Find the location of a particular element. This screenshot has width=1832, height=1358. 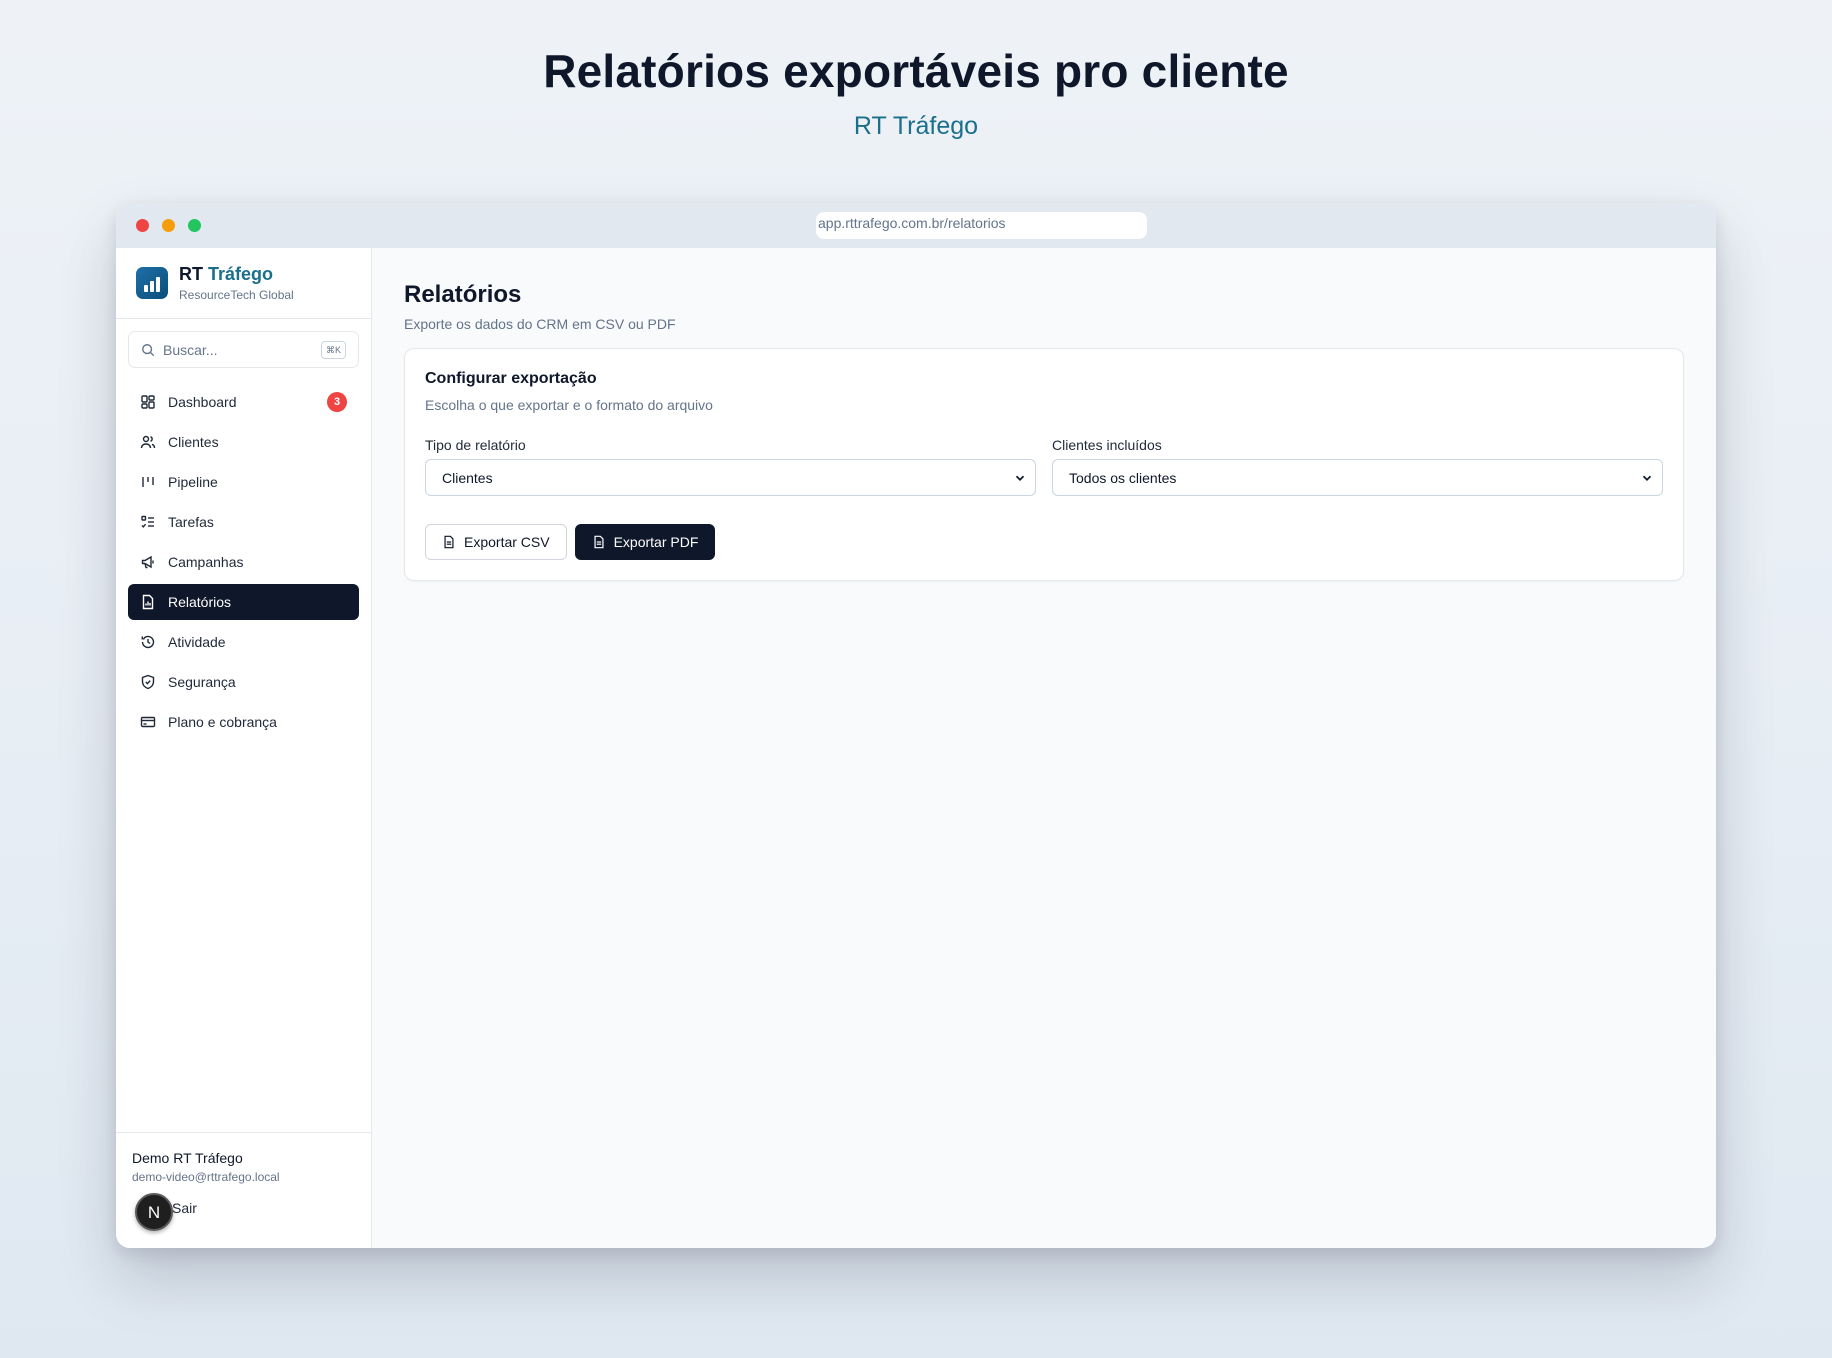

brand-logo-icon is located at coordinates (152, 283).